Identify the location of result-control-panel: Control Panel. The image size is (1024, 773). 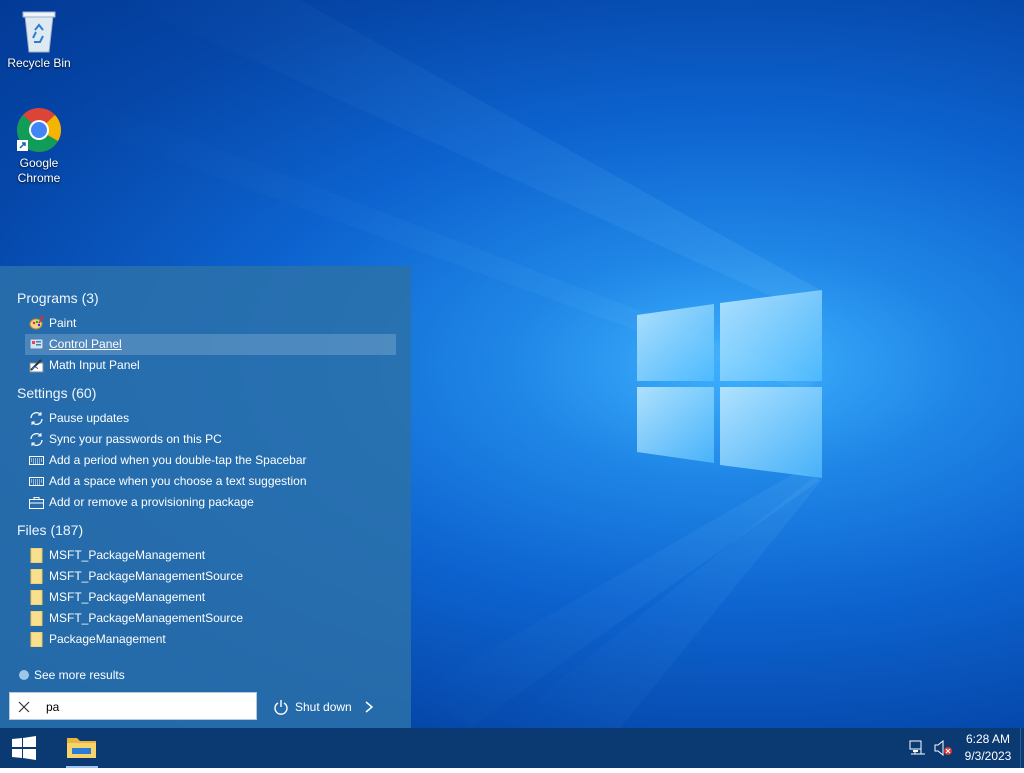
(210, 344).